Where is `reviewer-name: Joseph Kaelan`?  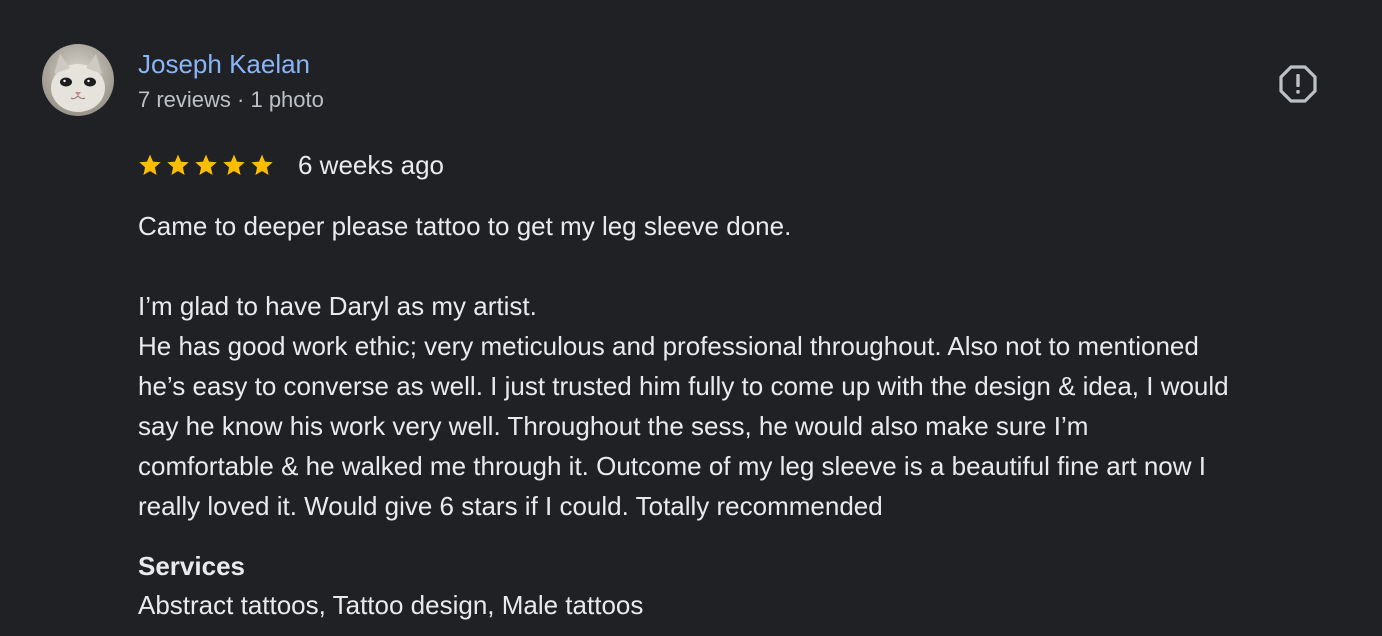
reviewer-name: Joseph Kaelan is located at coordinates (224, 64).